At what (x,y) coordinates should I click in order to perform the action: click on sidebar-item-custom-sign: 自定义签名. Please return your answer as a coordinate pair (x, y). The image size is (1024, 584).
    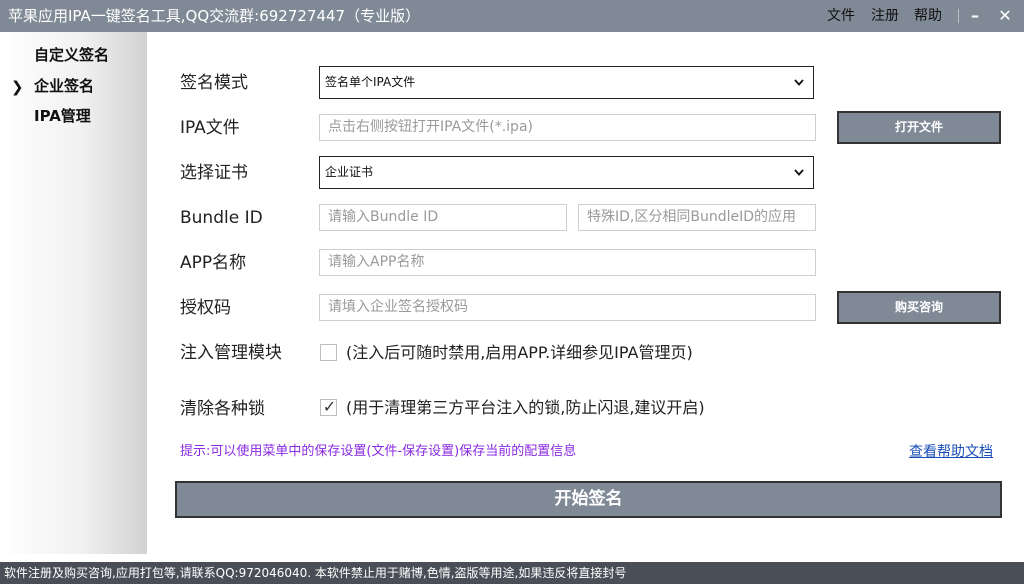
    Looking at the image, I should click on (71, 55).